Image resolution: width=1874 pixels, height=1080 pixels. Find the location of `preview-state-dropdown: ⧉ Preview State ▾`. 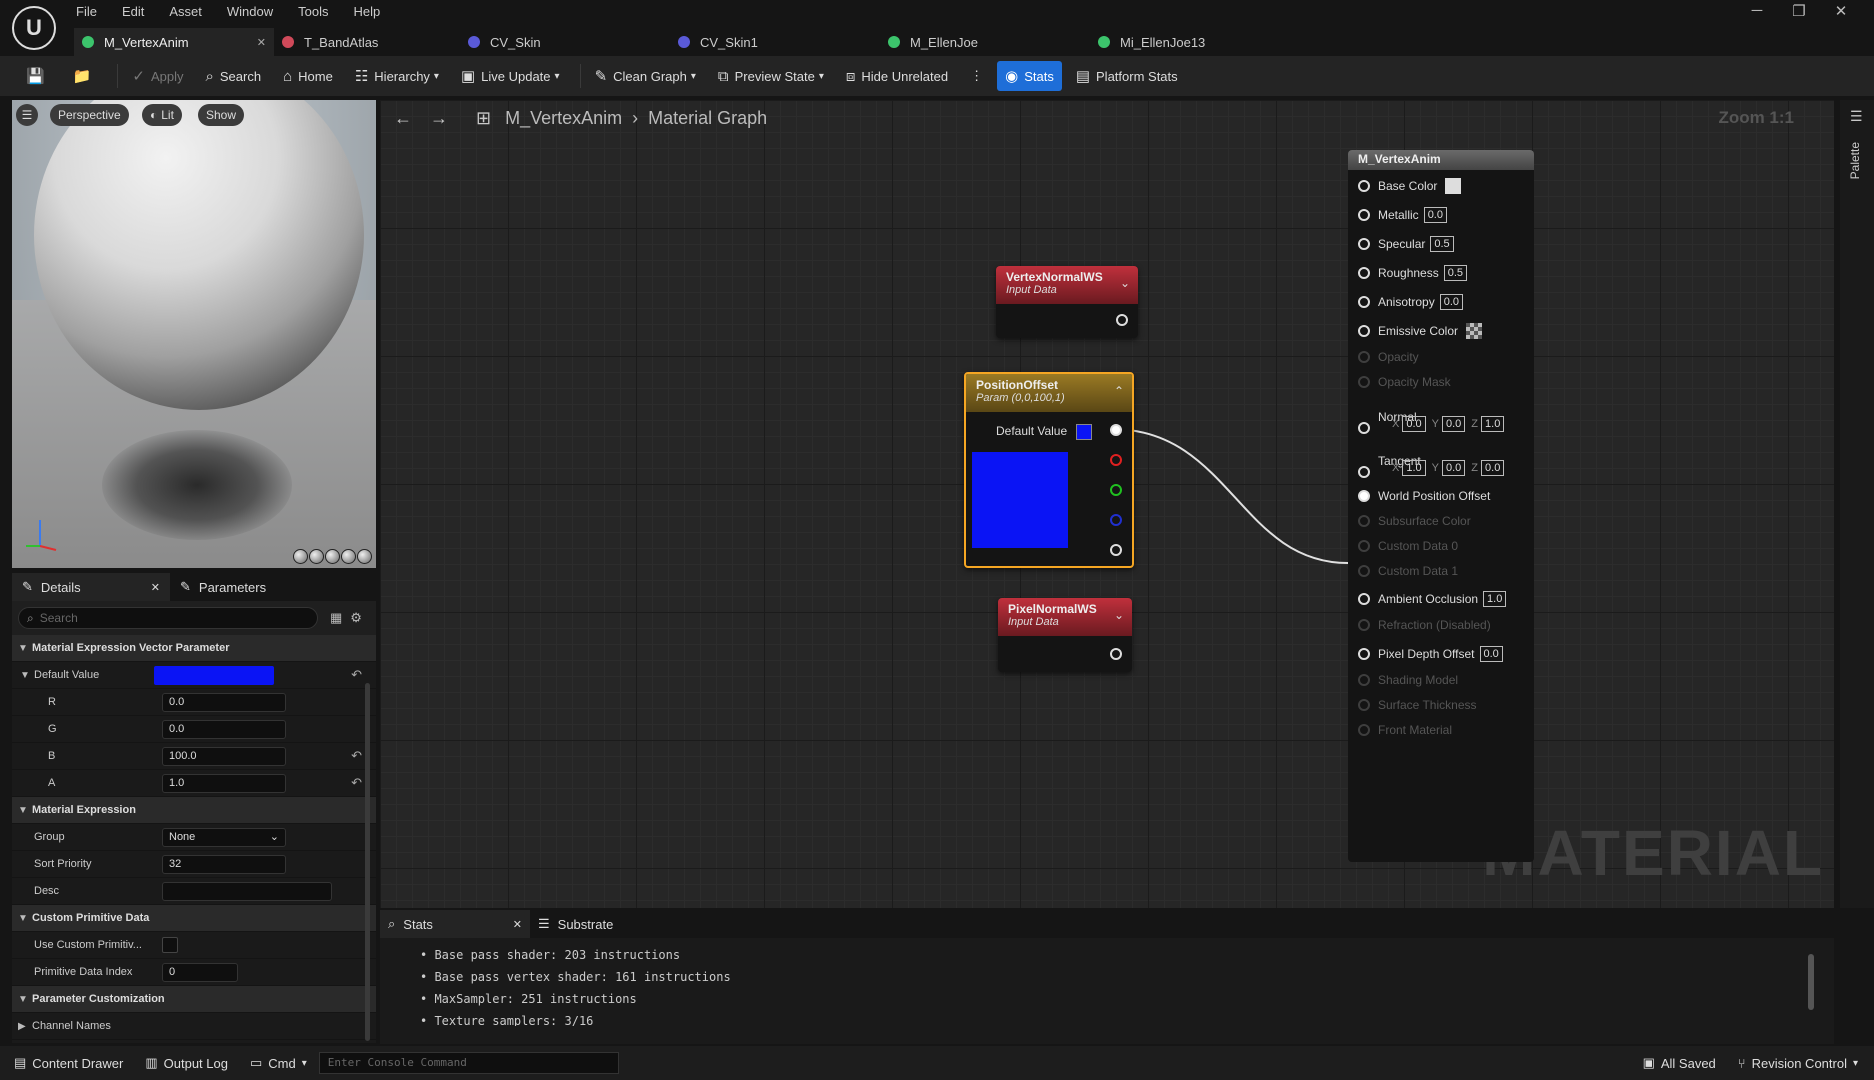

preview-state-dropdown: ⧉ Preview State ▾ is located at coordinates (771, 76).